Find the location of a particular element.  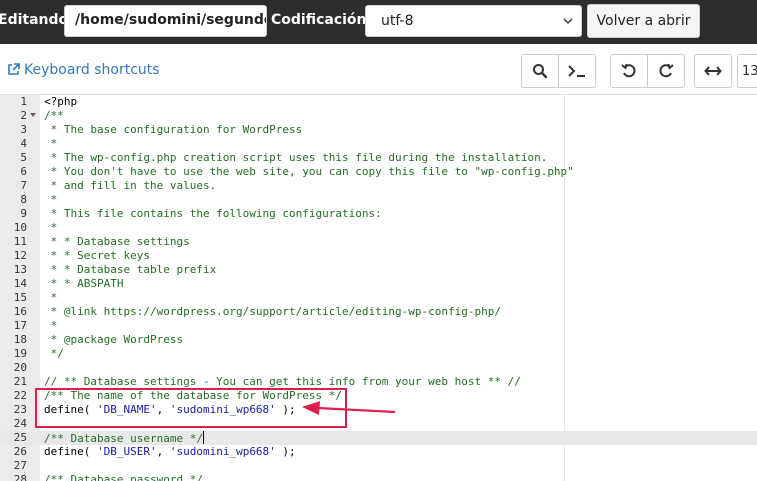

code-text: <?php is located at coordinates (60, 102).